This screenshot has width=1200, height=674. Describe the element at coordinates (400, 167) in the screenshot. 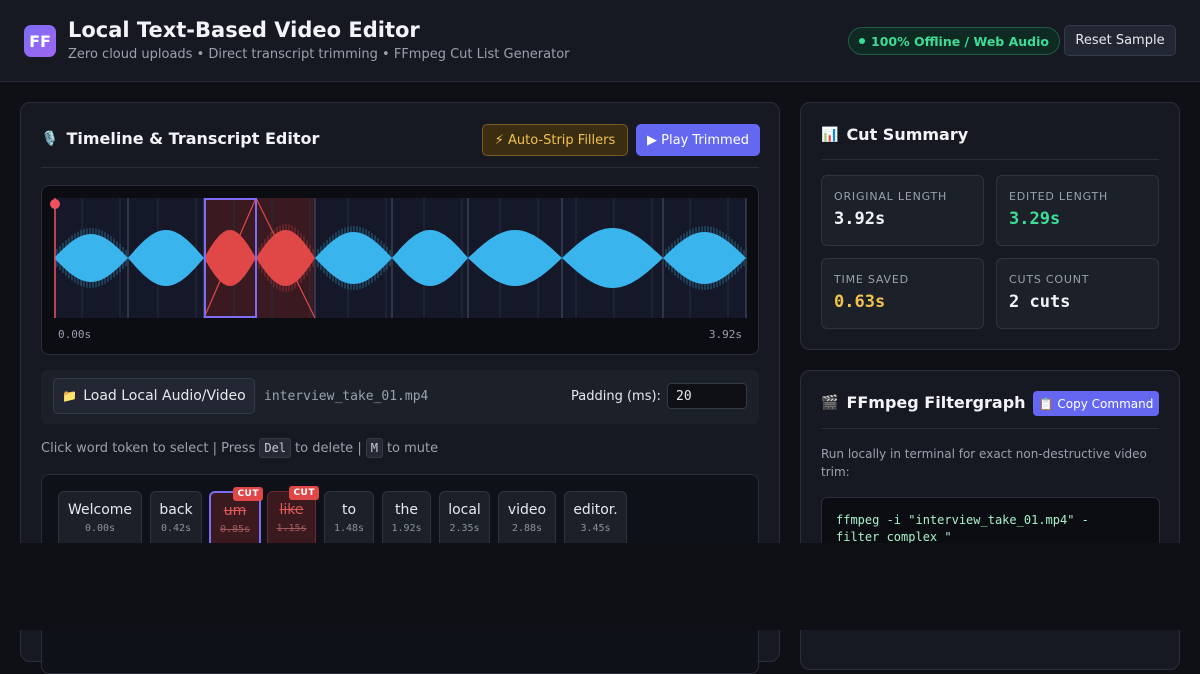

I see `editor-divider` at that location.